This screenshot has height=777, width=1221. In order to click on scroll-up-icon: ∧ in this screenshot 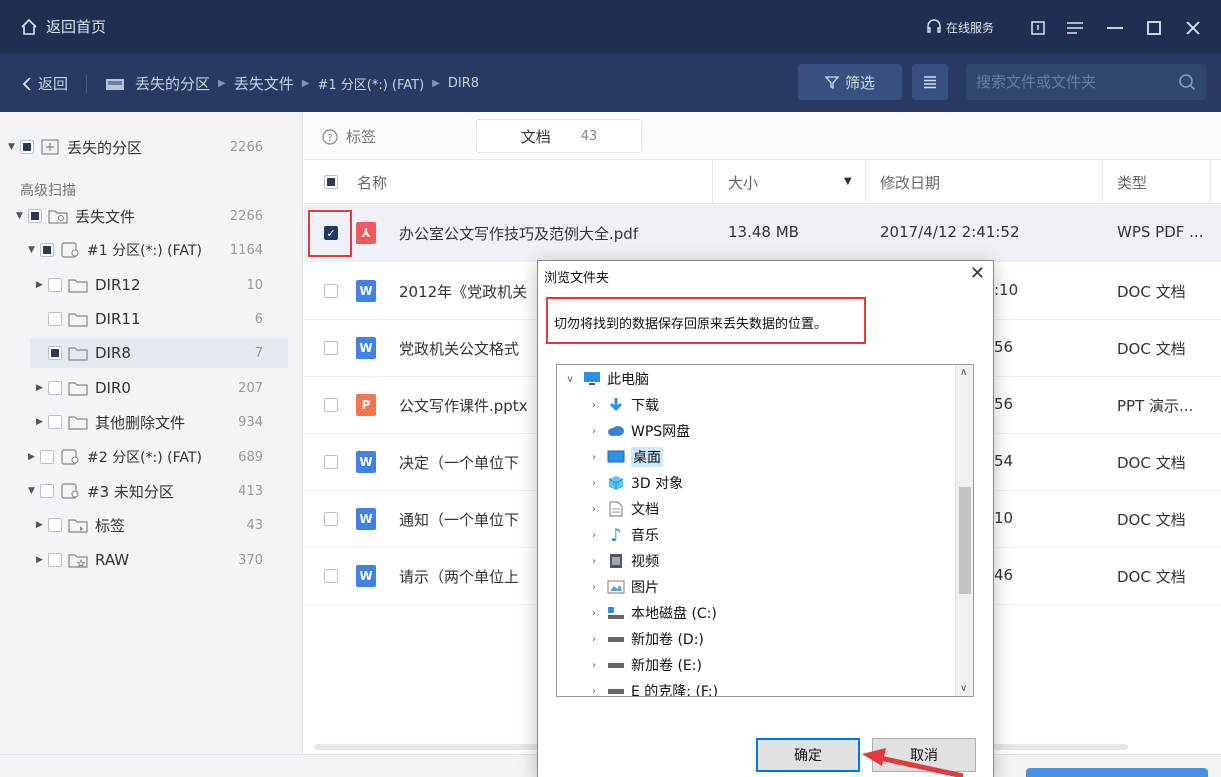, I will do `click(963, 372)`.